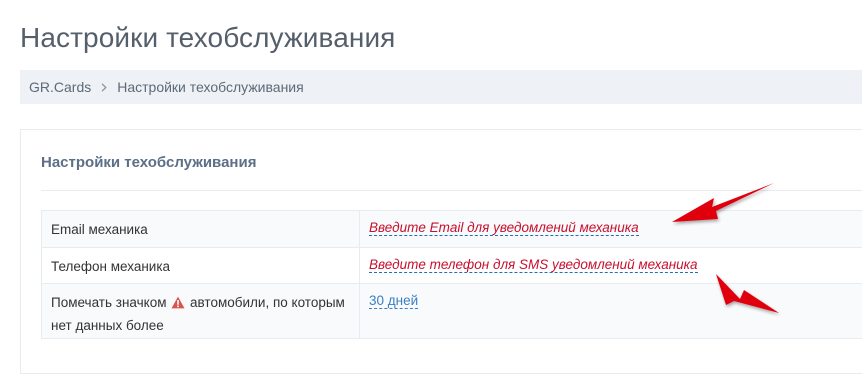  I want to click on email-field: Введите Email для уведомлений механика, so click(504, 228).